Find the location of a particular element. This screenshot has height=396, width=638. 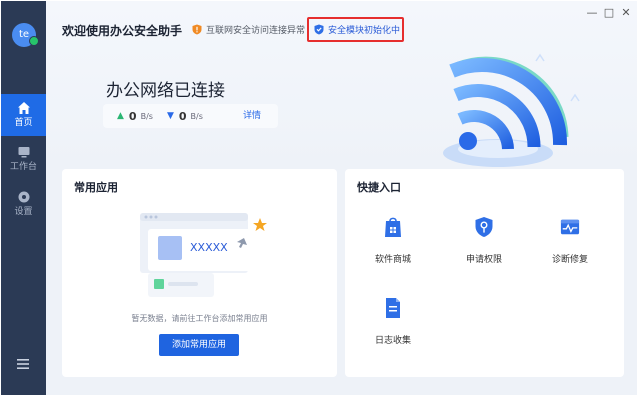

download-arrow-icon: ▼ is located at coordinates (170, 116).